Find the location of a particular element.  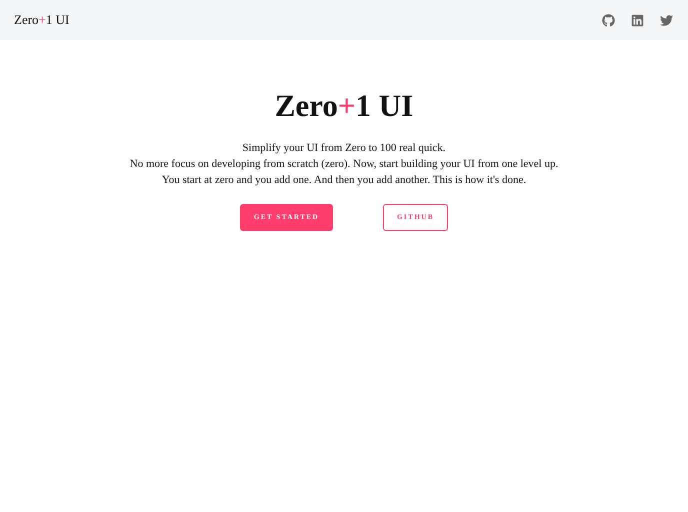

hero-text: Simplify your UI from Zero to 100 real quick. is located at coordinates (344, 148).